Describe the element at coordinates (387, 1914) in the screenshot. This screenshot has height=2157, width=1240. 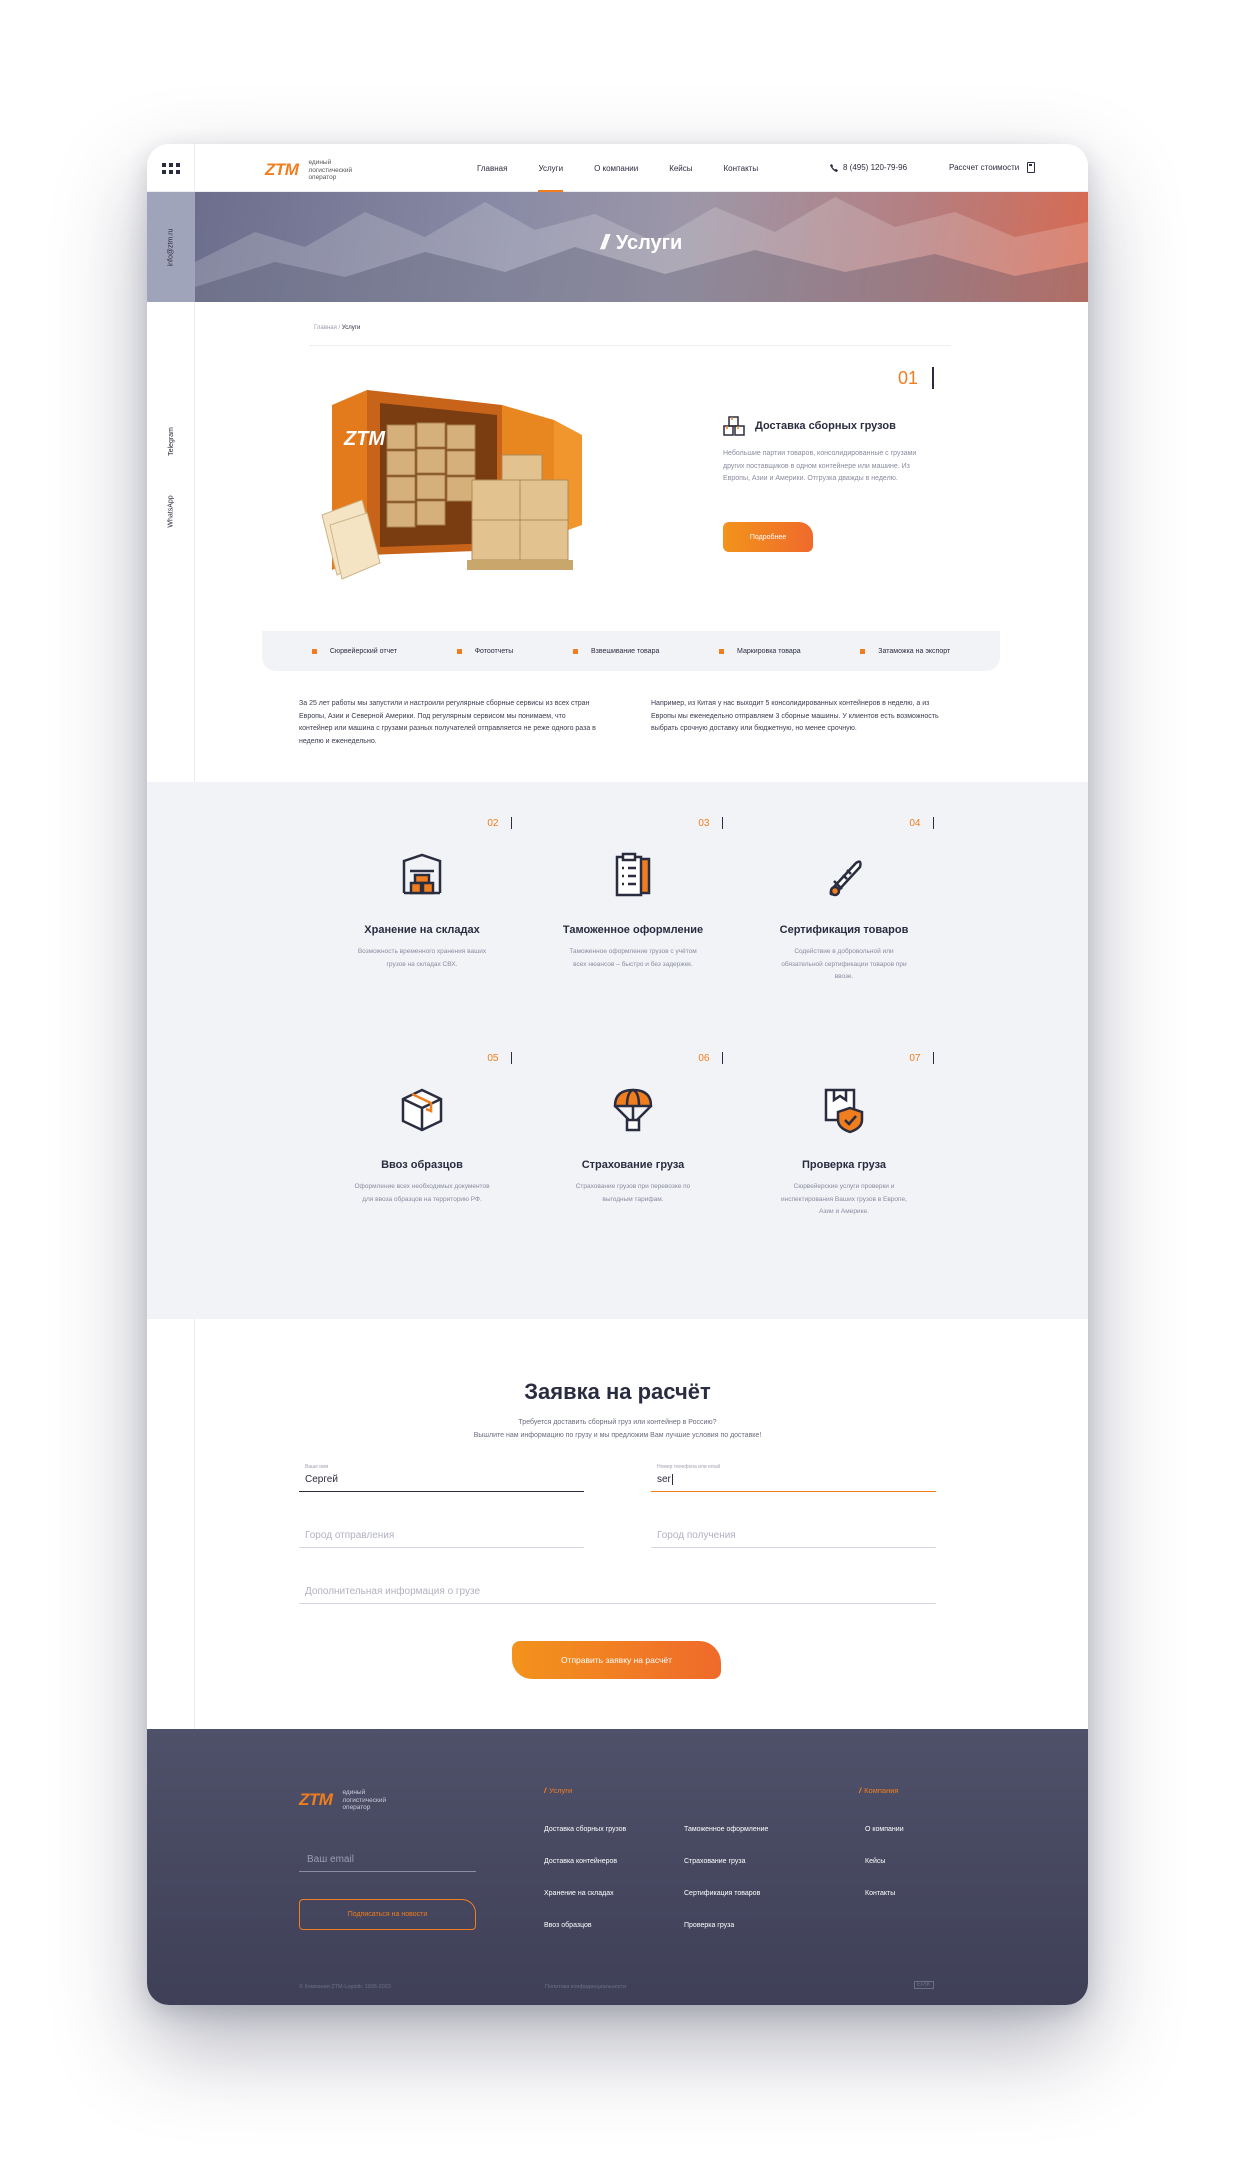
I see `subscribe-button: Подписаться на новости` at that location.